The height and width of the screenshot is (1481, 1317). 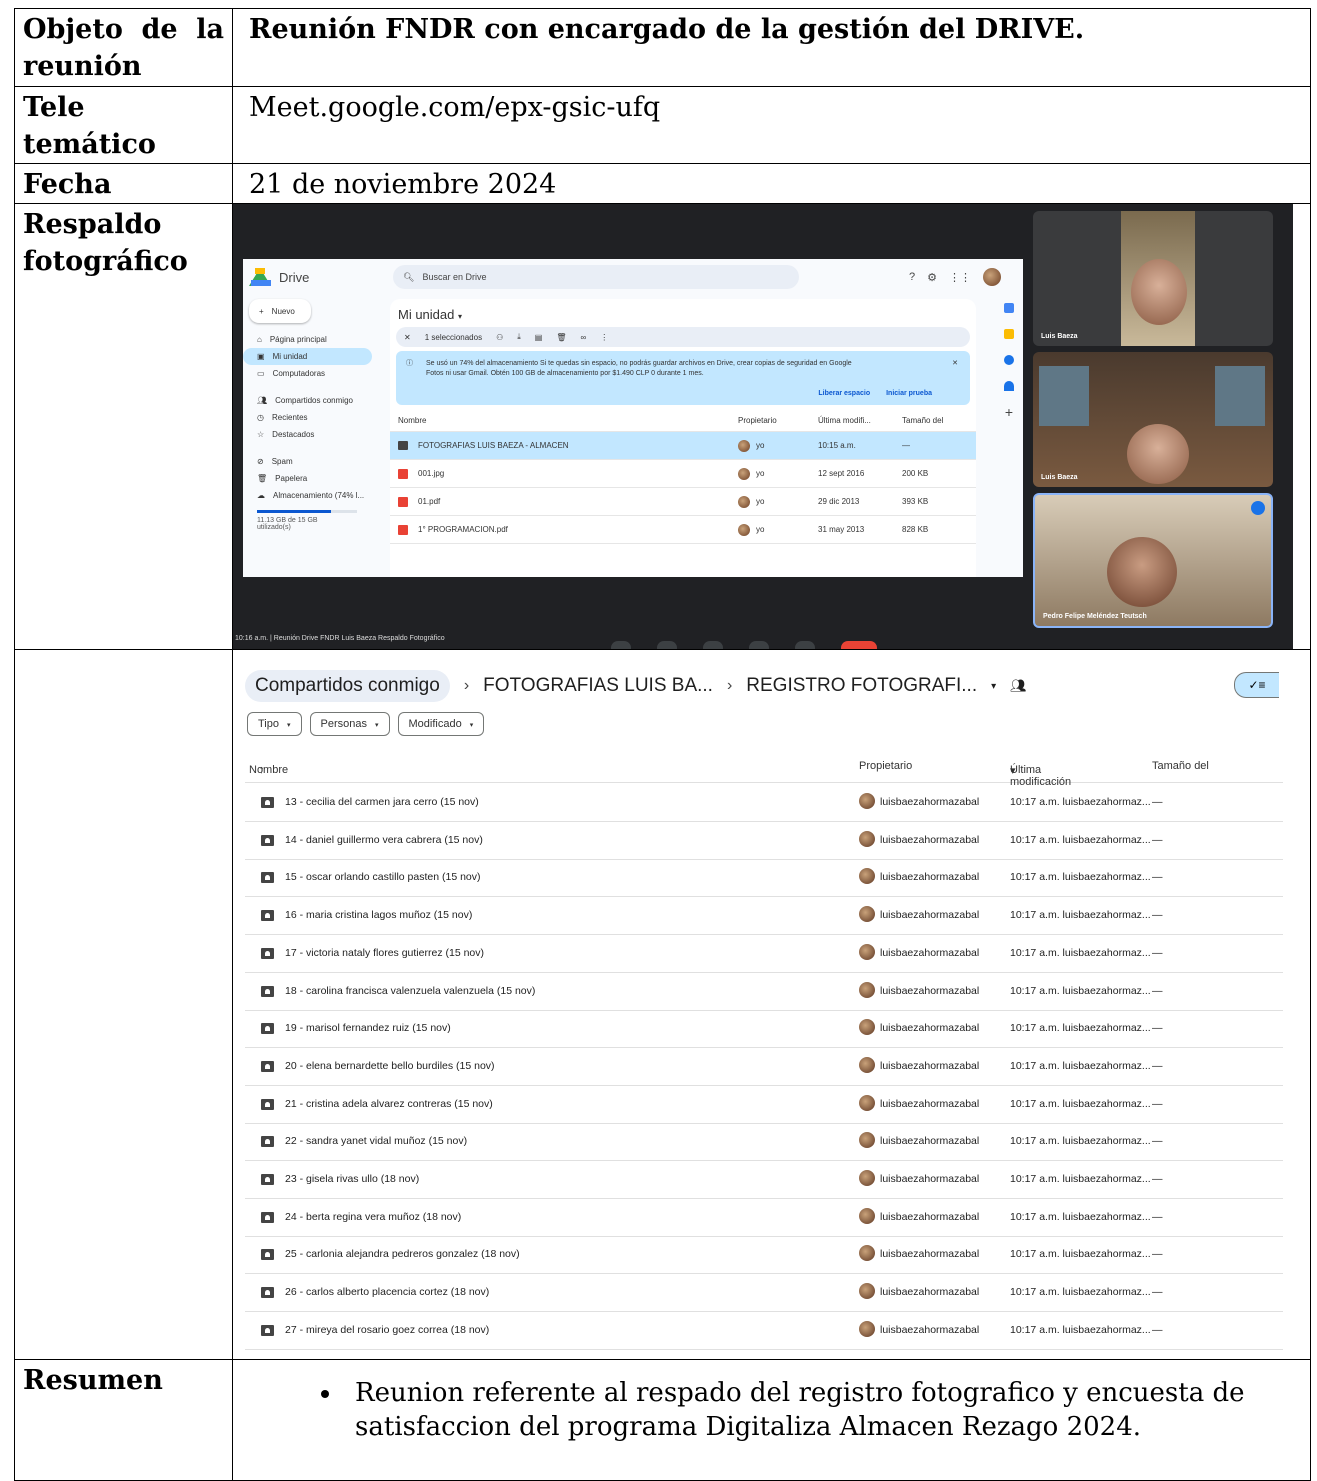 What do you see at coordinates (1009, 386) in the screenshot?
I see `contacts-icon` at bounding box center [1009, 386].